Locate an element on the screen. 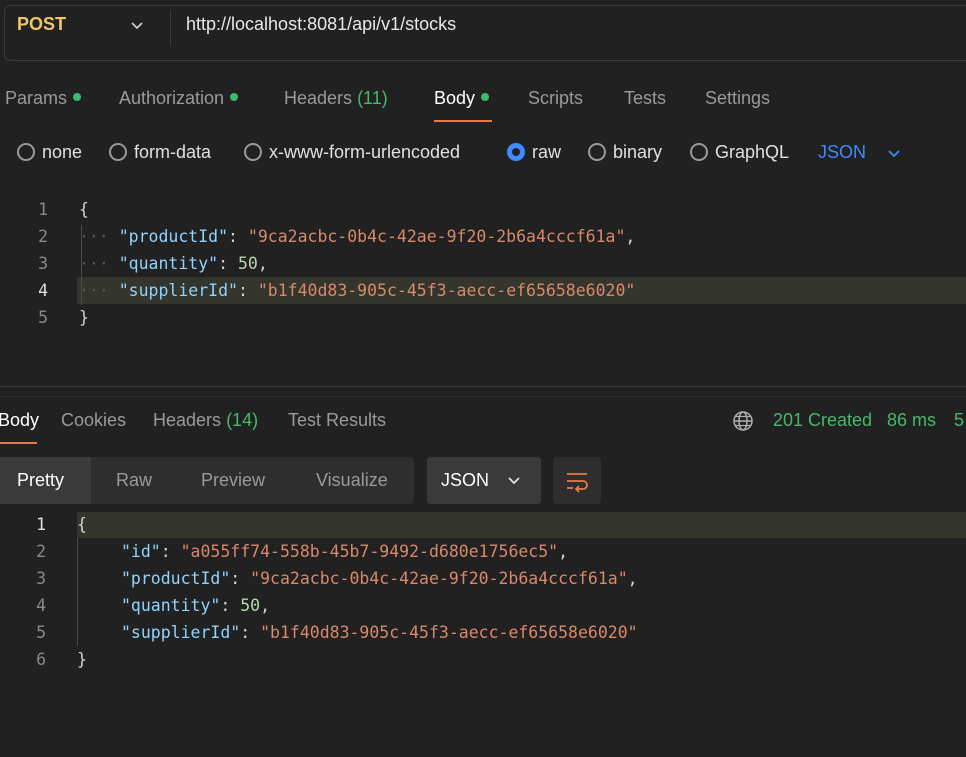  body-indicator-dot is located at coordinates (485, 97).